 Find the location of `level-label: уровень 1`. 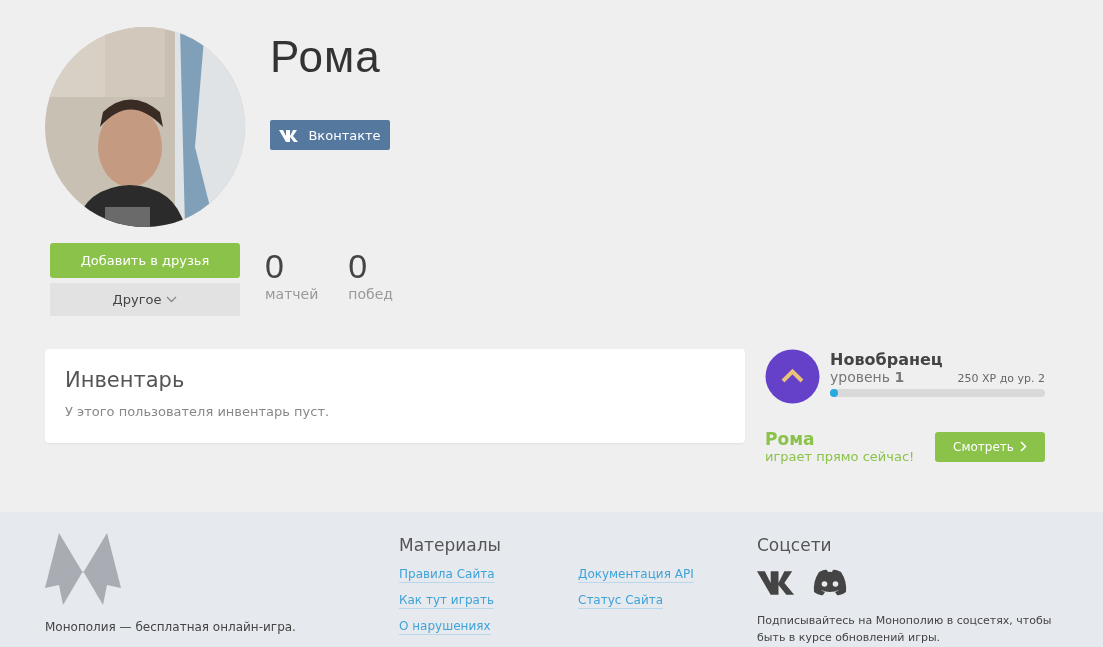

level-label: уровень 1 is located at coordinates (867, 377).